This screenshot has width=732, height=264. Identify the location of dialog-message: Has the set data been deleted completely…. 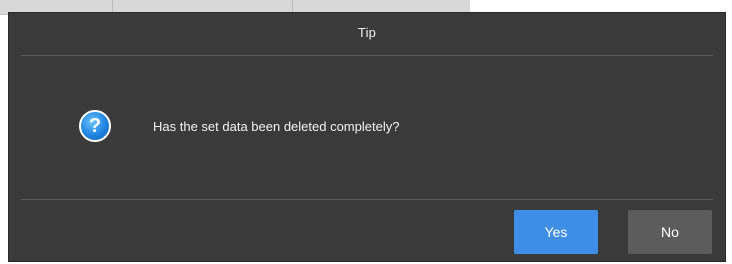
(276, 126).